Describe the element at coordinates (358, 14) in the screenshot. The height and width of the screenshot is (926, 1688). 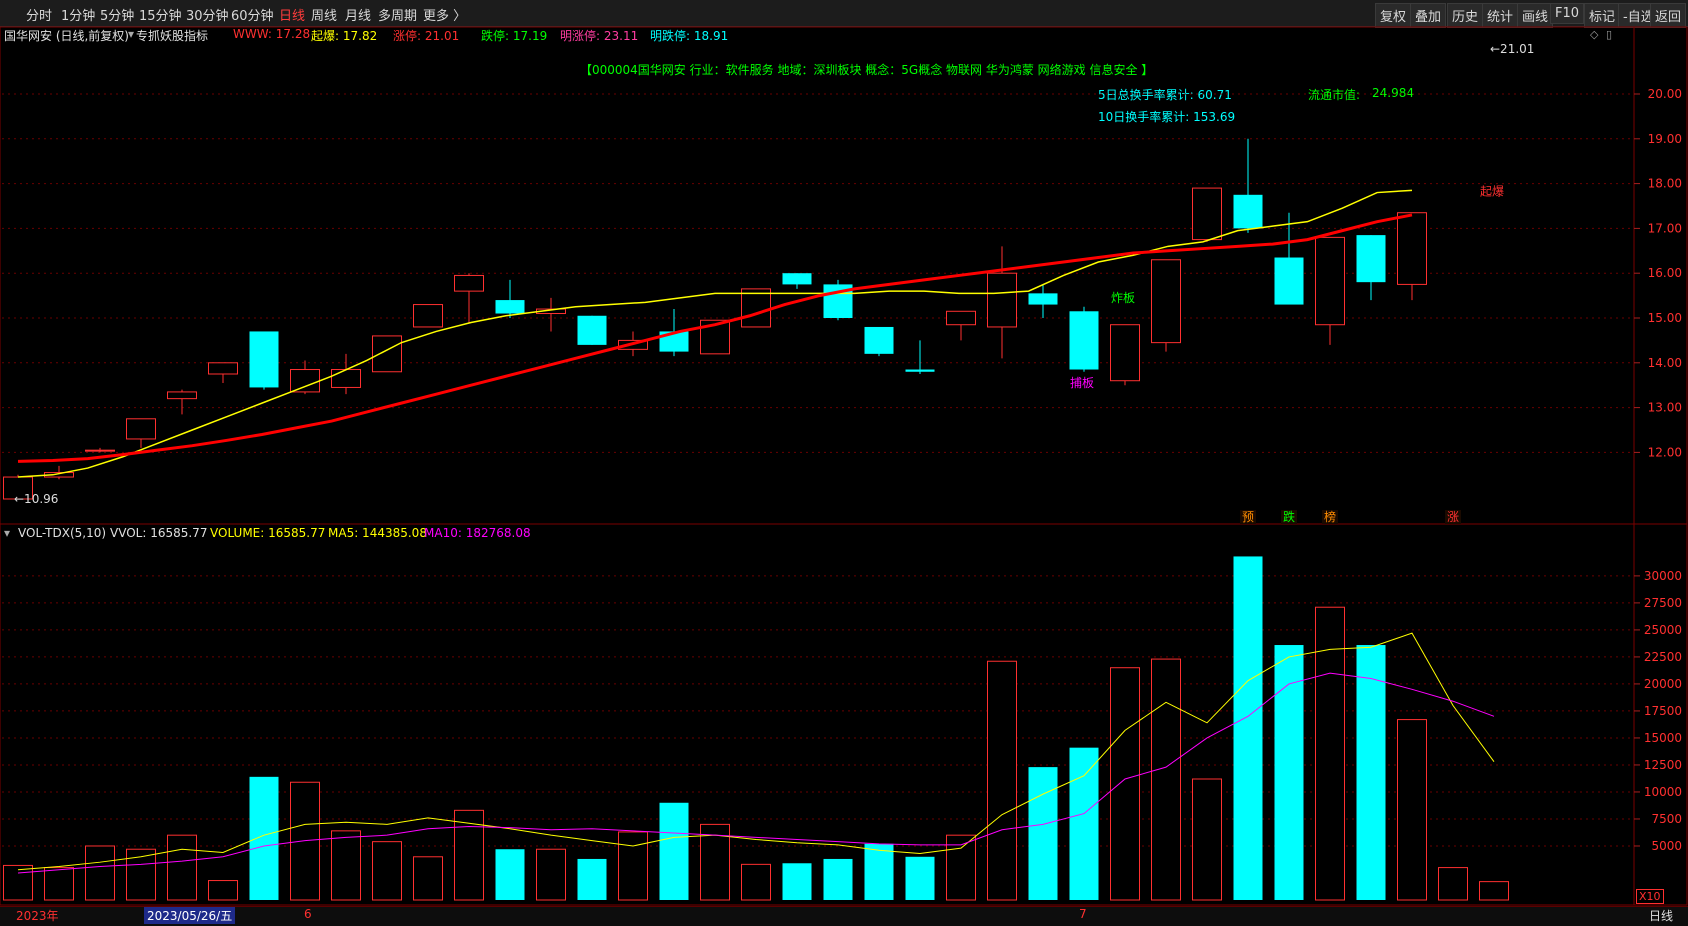
I see `period-tab-8: 月线` at that location.